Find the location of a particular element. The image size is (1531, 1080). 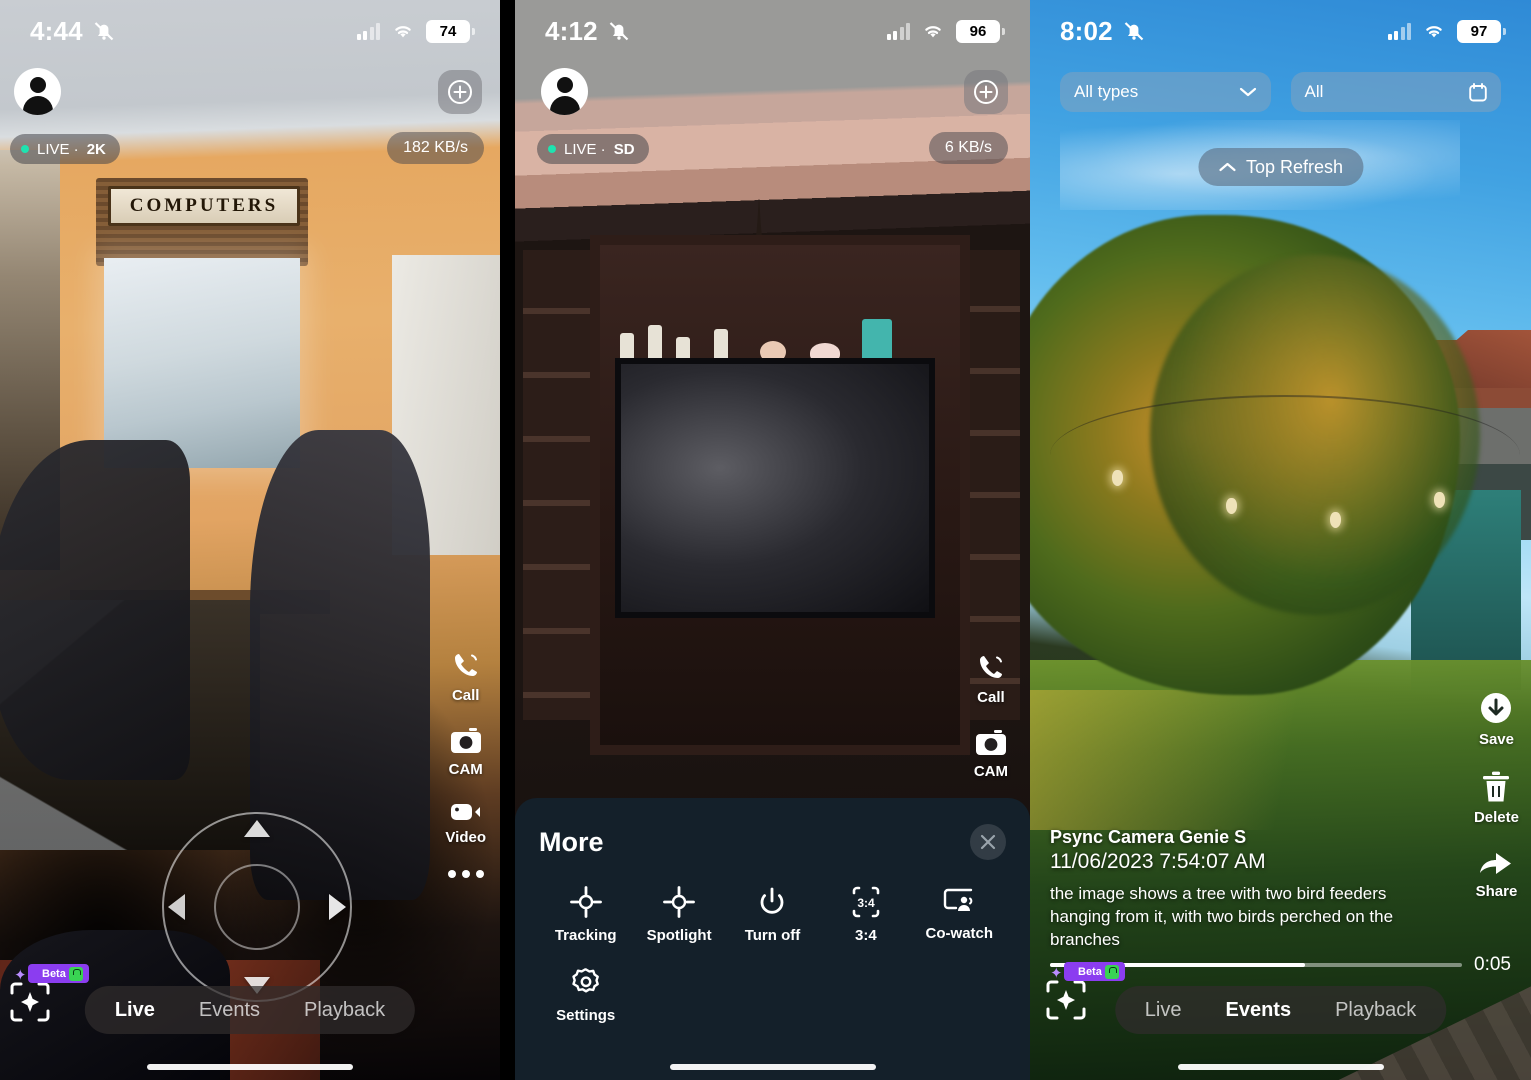

live-side-actions: Call CAM Video is located at coordinates (465, 774).